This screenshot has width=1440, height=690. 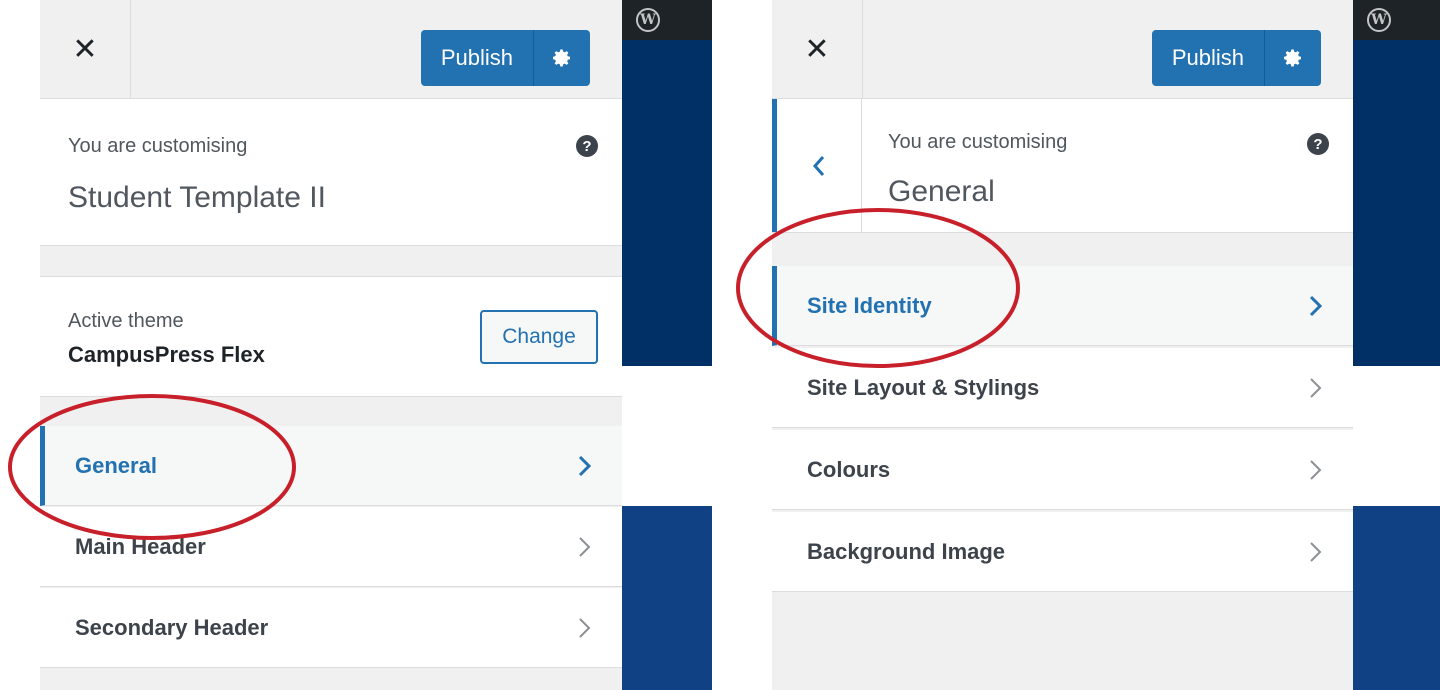 What do you see at coordinates (1062, 552) in the screenshot?
I see `menu-item-background-image: Background Image` at bounding box center [1062, 552].